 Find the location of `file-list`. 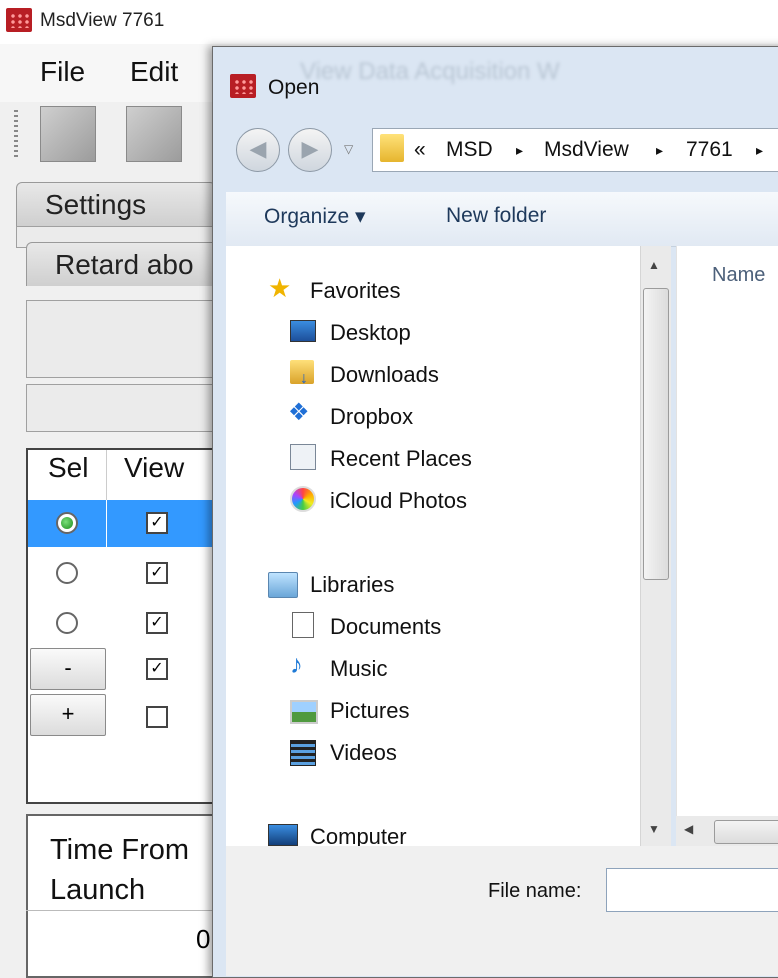

file-list is located at coordinates (727, 531).